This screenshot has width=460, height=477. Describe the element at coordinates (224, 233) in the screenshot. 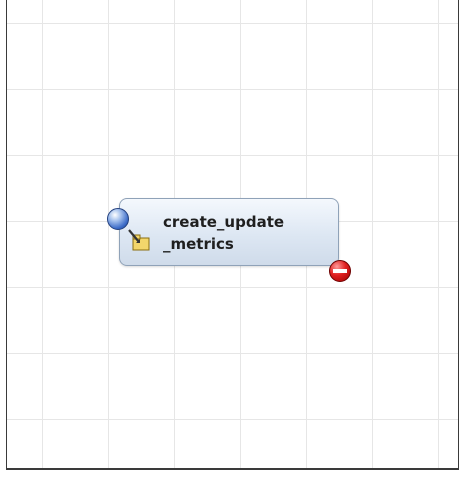

I see `node-label: create_update _metrics` at that location.